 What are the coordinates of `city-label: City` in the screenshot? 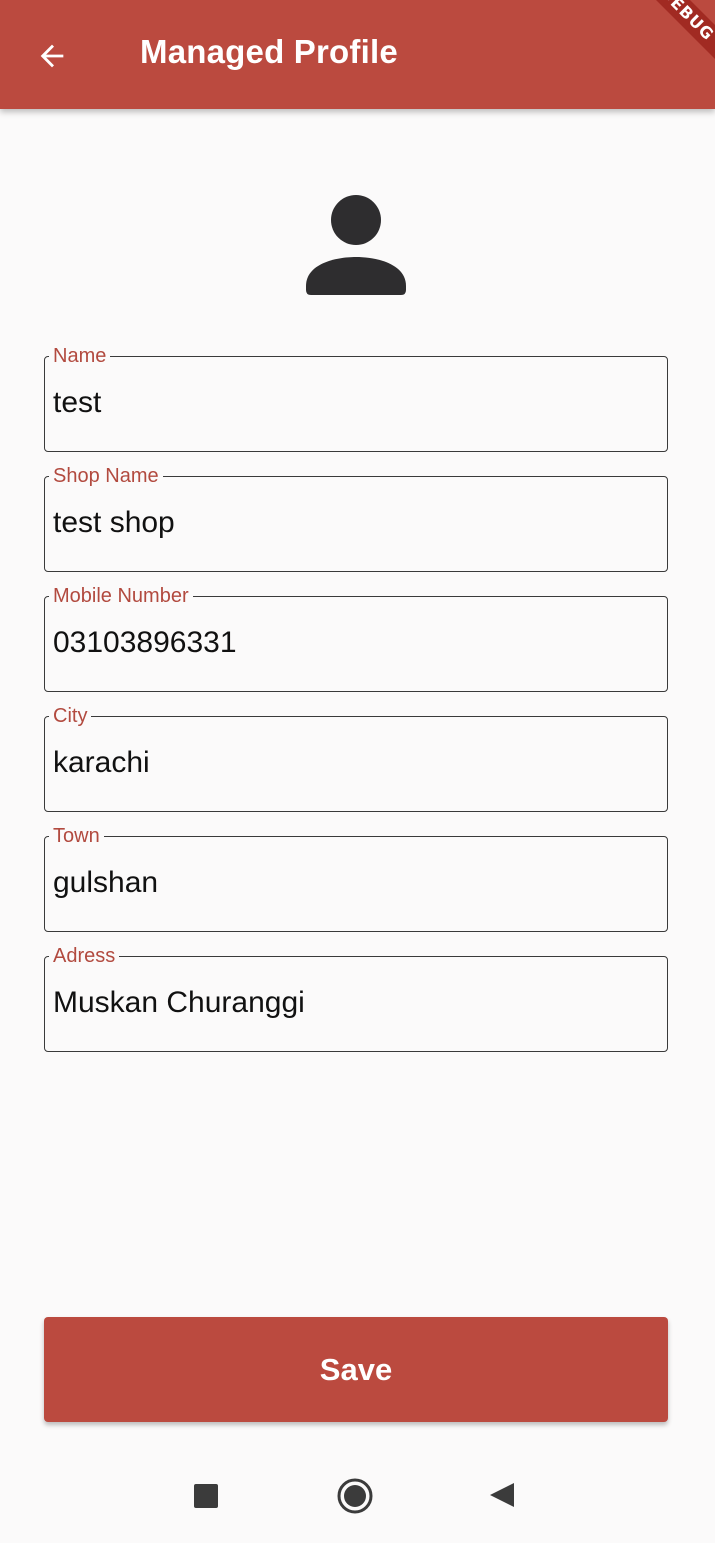 It's located at (70, 716).